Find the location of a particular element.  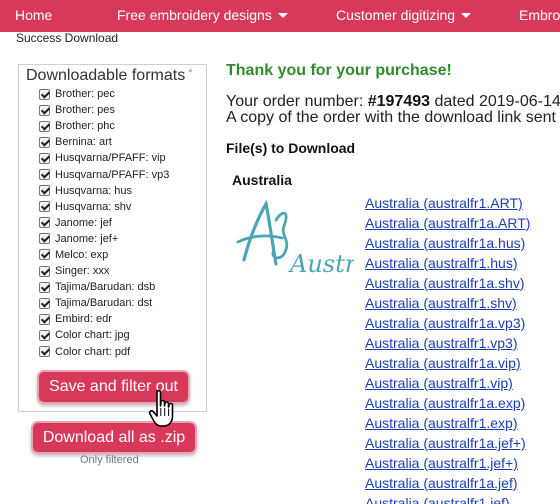

format-label: Brother: pes is located at coordinates (85, 110).